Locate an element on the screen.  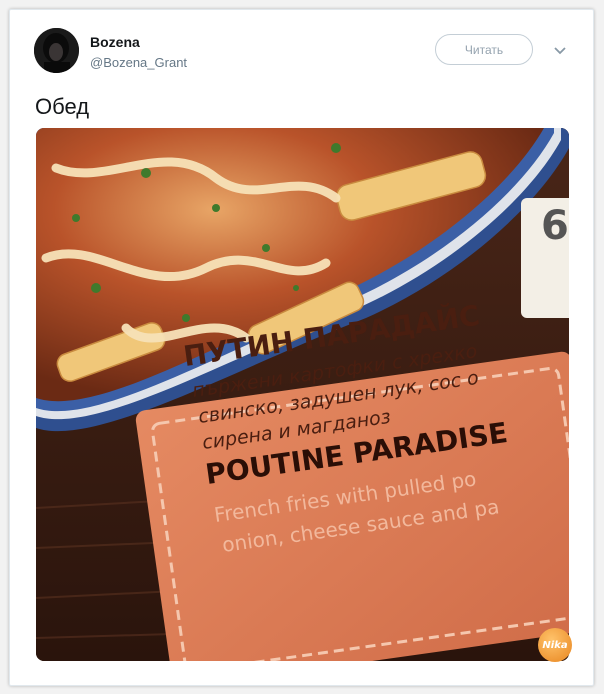
avatar is located at coordinates (56, 50).